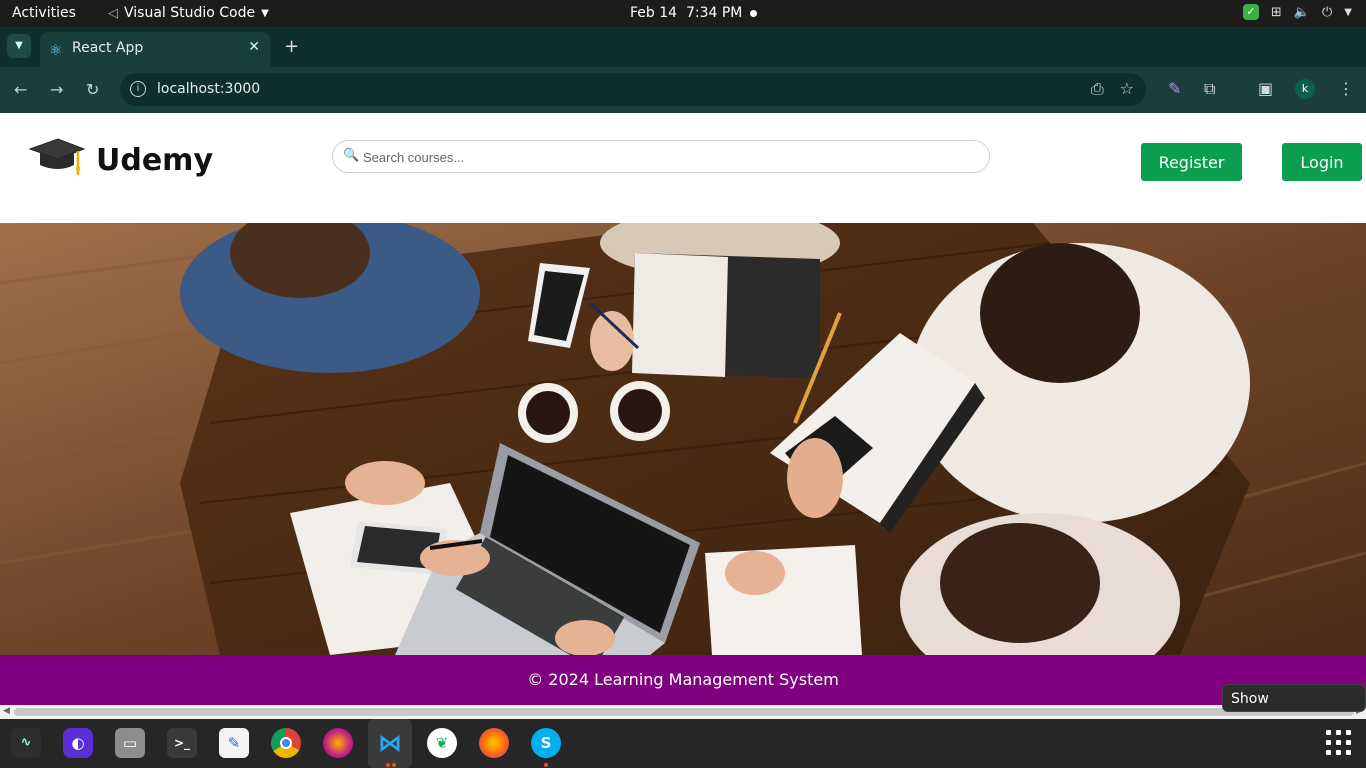 The height and width of the screenshot is (768, 1366). Describe the element at coordinates (351, 155) in the screenshot. I see `search-icon: 🔍` at that location.